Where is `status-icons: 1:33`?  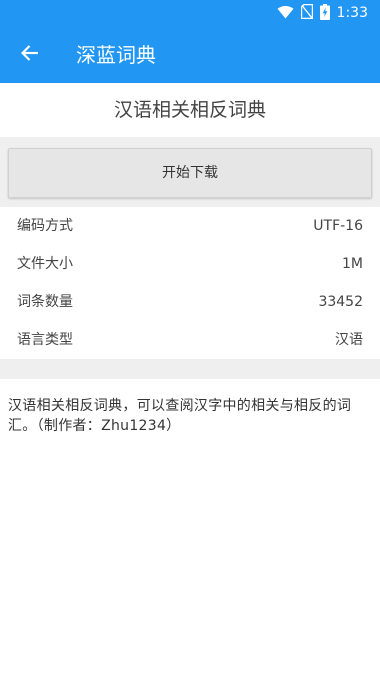 status-icons: 1:33 is located at coordinates (322, 13).